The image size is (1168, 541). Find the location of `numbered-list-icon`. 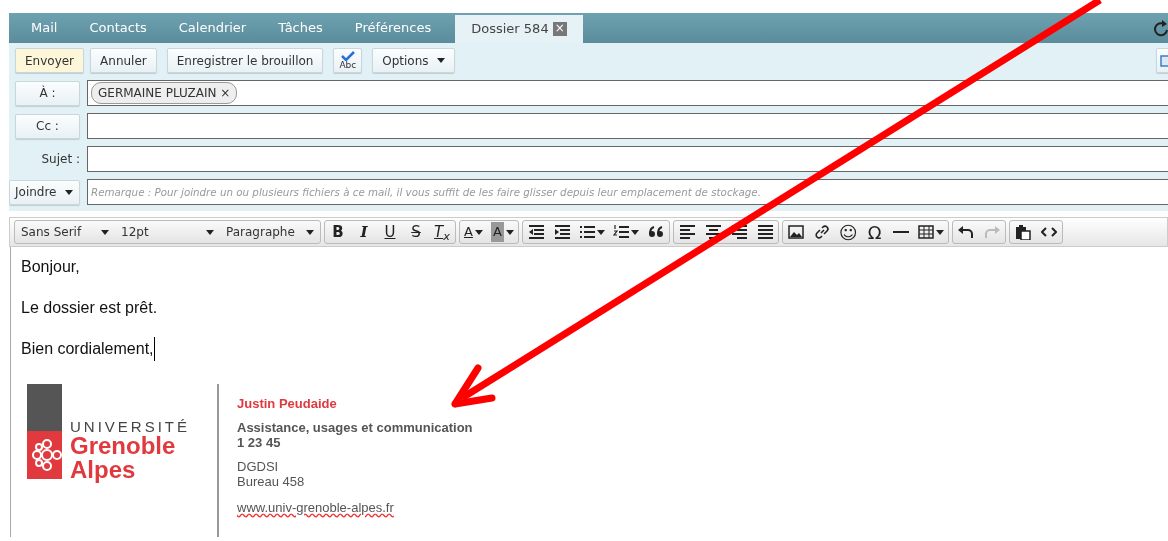

numbered-list-icon is located at coordinates (620, 232).